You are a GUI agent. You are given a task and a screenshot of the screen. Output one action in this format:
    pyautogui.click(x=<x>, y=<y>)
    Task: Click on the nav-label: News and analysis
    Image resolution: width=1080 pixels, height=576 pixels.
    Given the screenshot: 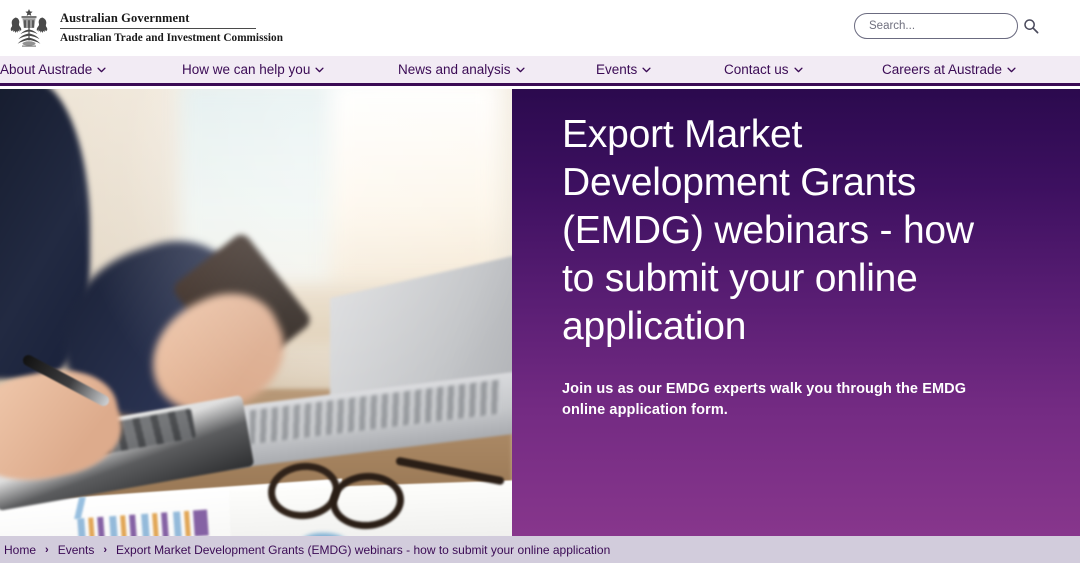 What is the action you would take?
    pyautogui.click(x=454, y=69)
    